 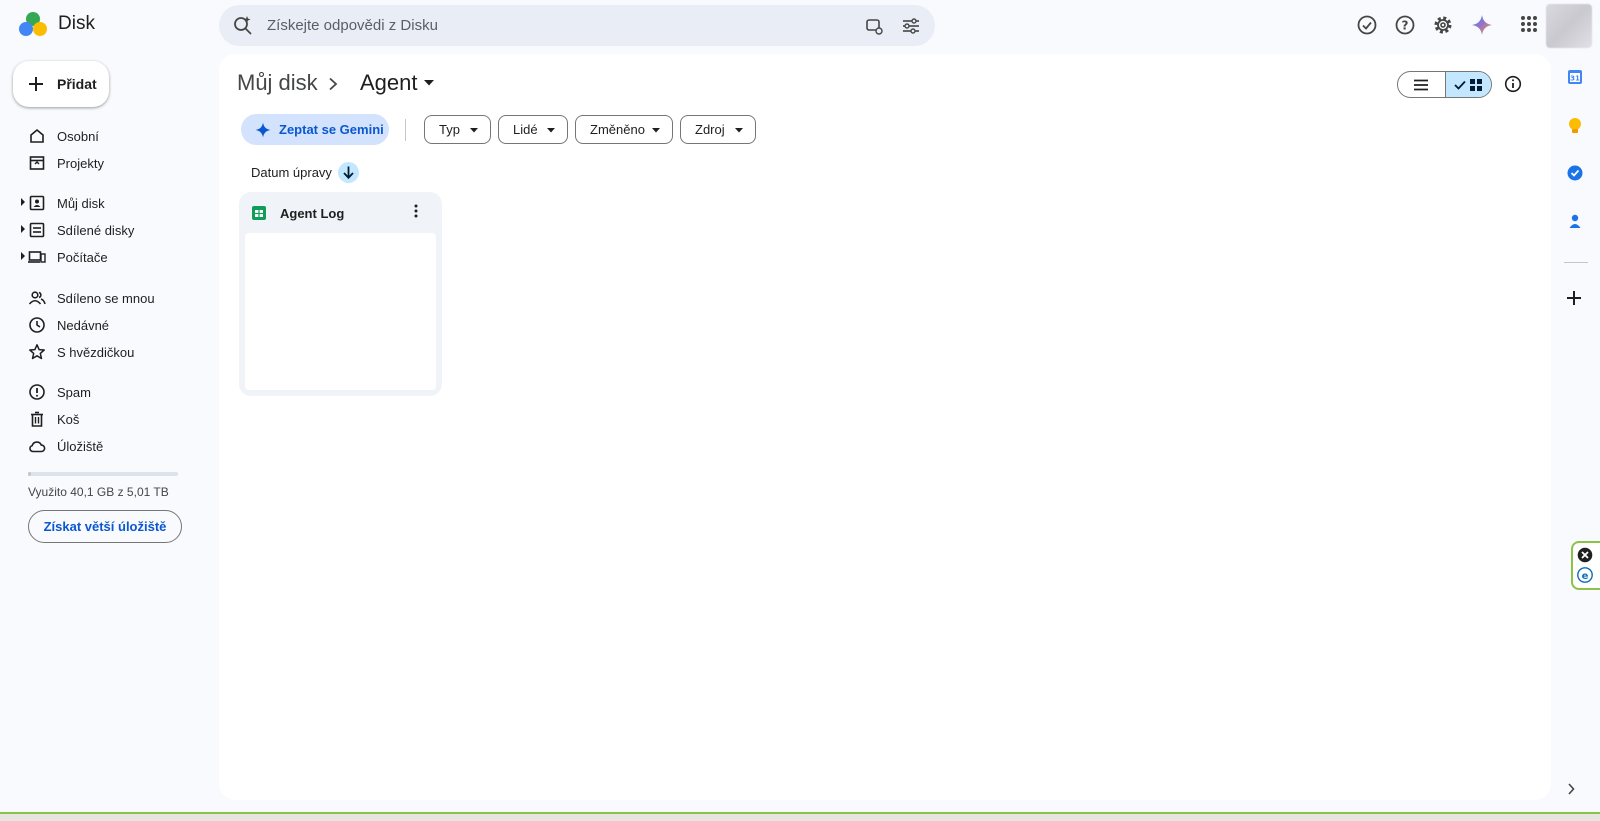 I want to click on new-button: Přidat, so click(x=61, y=84).